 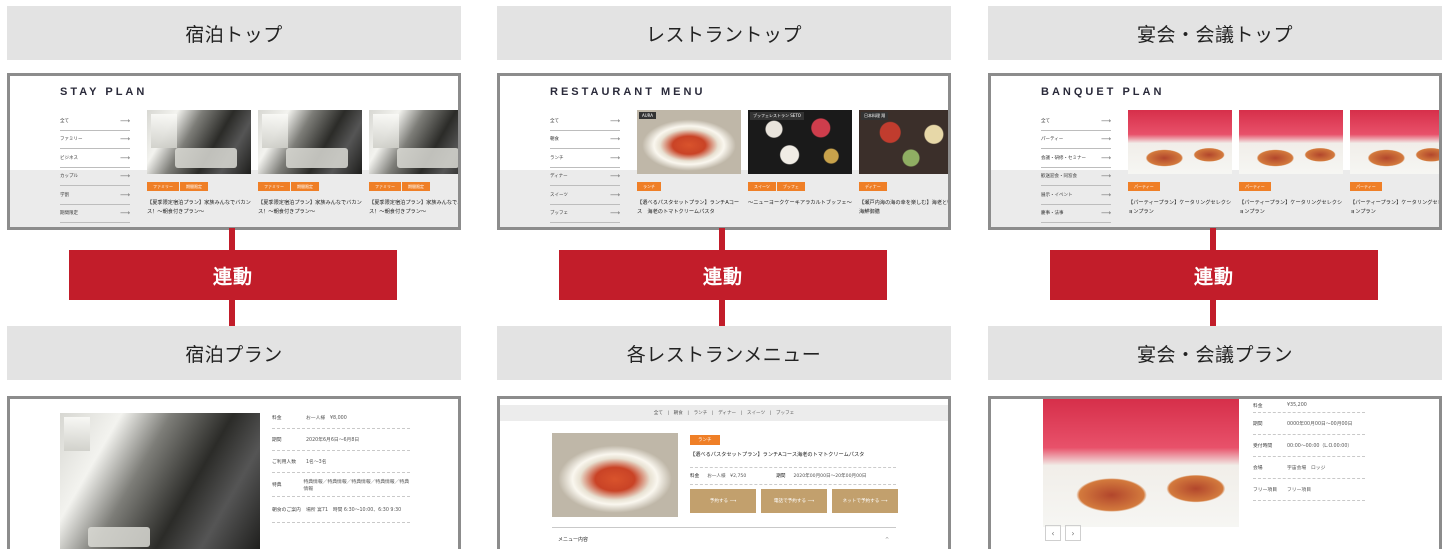 What do you see at coordinates (905, 207) in the screenshot?
I see `card-title: 【瀬戸内海の海の幸を楽しむ】海老と牡蠣の海鮮御膳` at bounding box center [905, 207].